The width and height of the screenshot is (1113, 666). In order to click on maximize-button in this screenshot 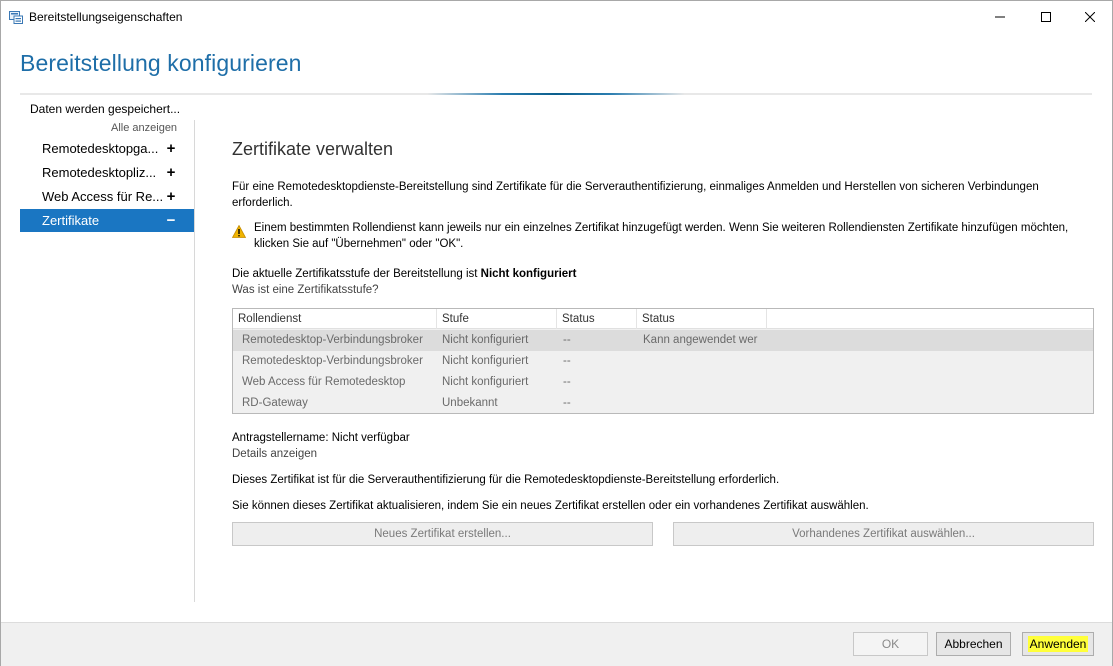, I will do `click(1046, 16)`.